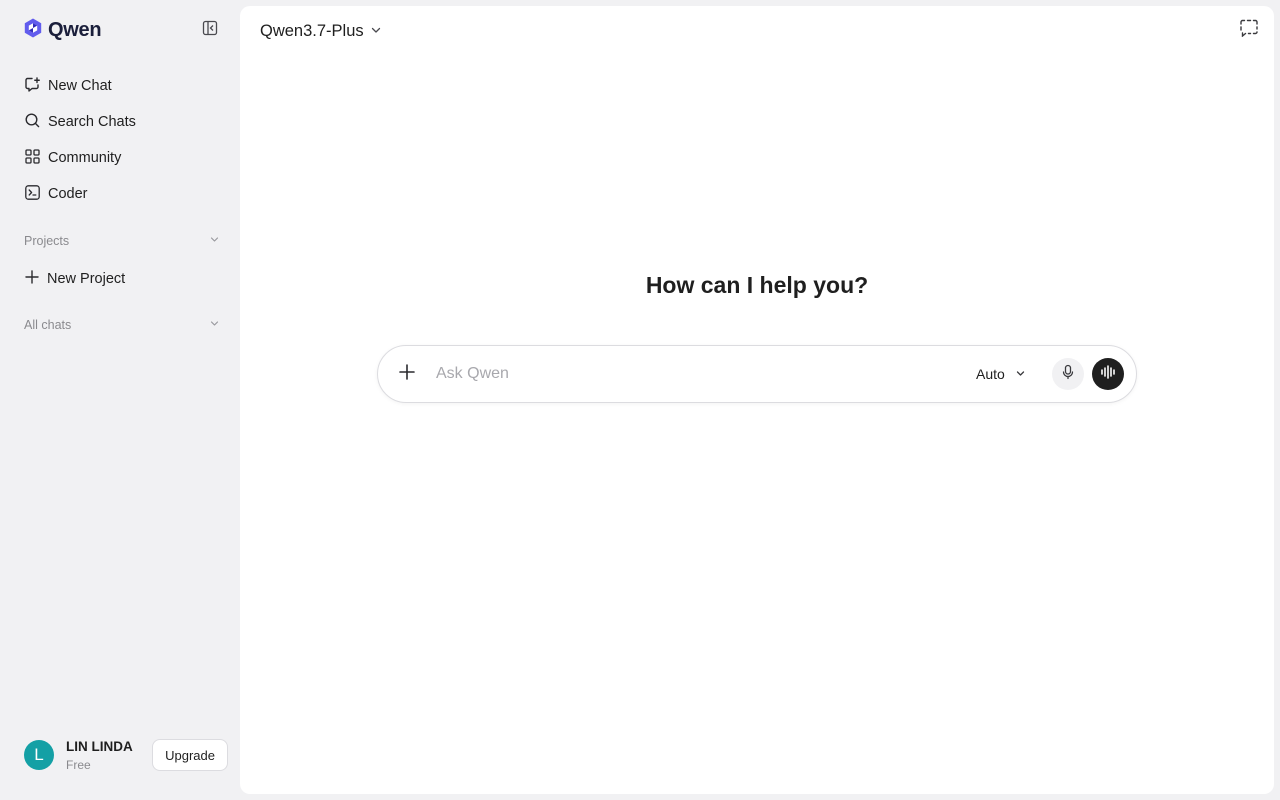 This screenshot has width=1280, height=800. Describe the element at coordinates (122, 325) in the screenshot. I see `all-chats-section-toggle: All chats` at that location.